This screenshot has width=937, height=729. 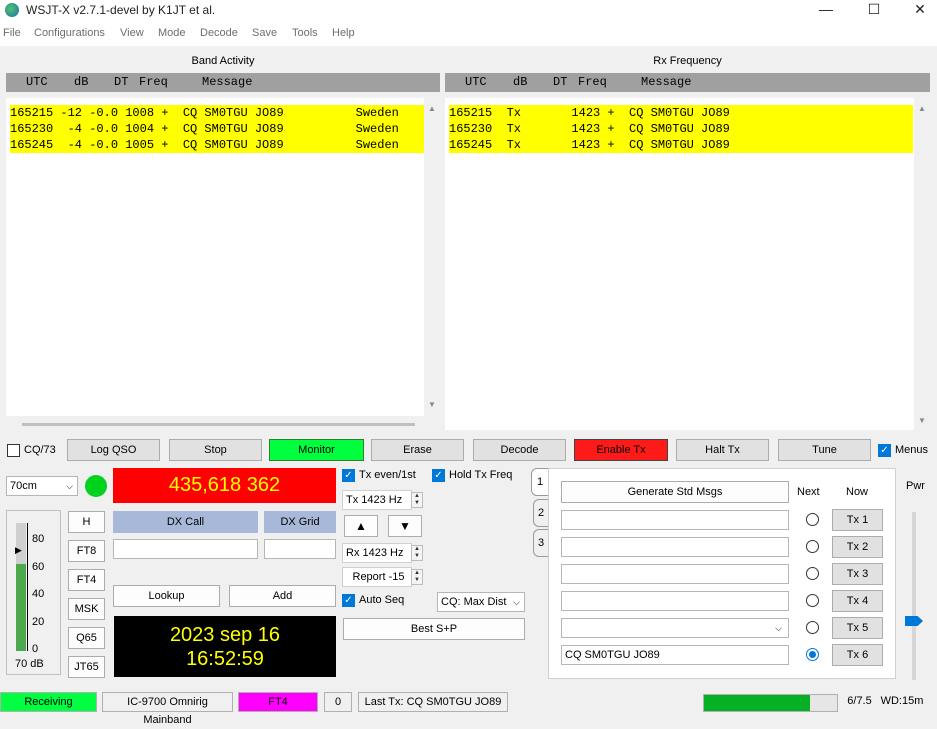 What do you see at coordinates (675, 628) in the screenshot?
I see `tx5-message-select: ⌵` at bounding box center [675, 628].